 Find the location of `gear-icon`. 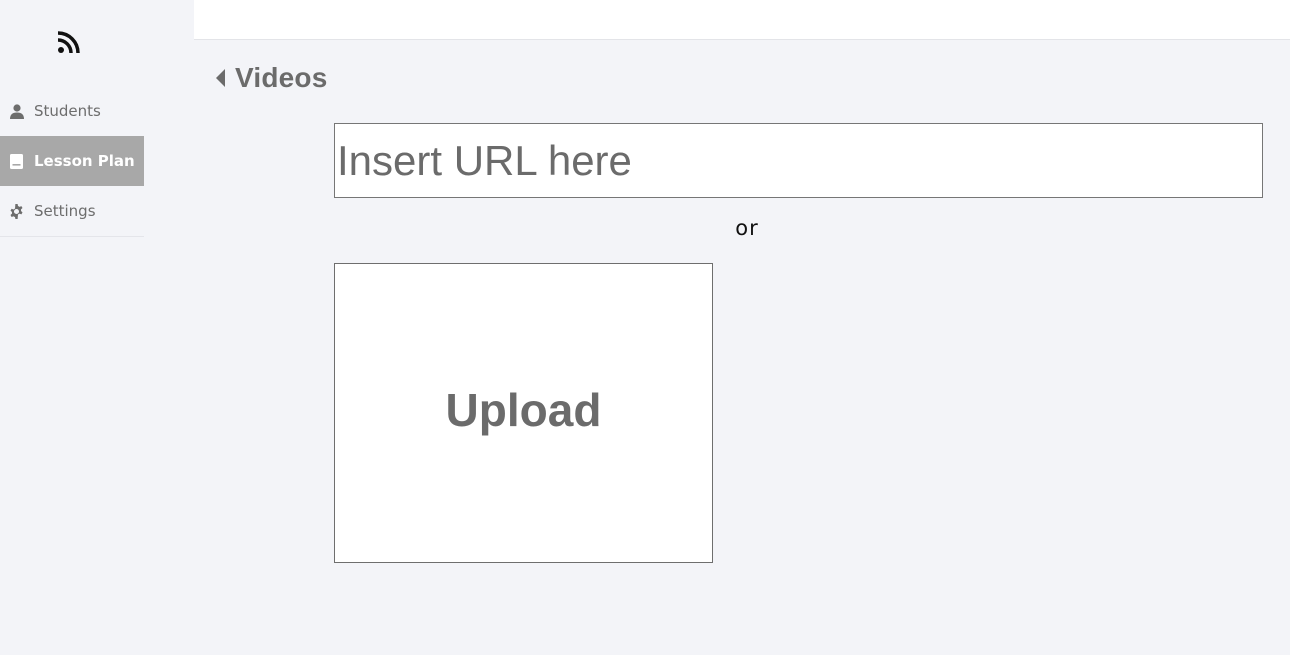

gear-icon is located at coordinates (16, 211).